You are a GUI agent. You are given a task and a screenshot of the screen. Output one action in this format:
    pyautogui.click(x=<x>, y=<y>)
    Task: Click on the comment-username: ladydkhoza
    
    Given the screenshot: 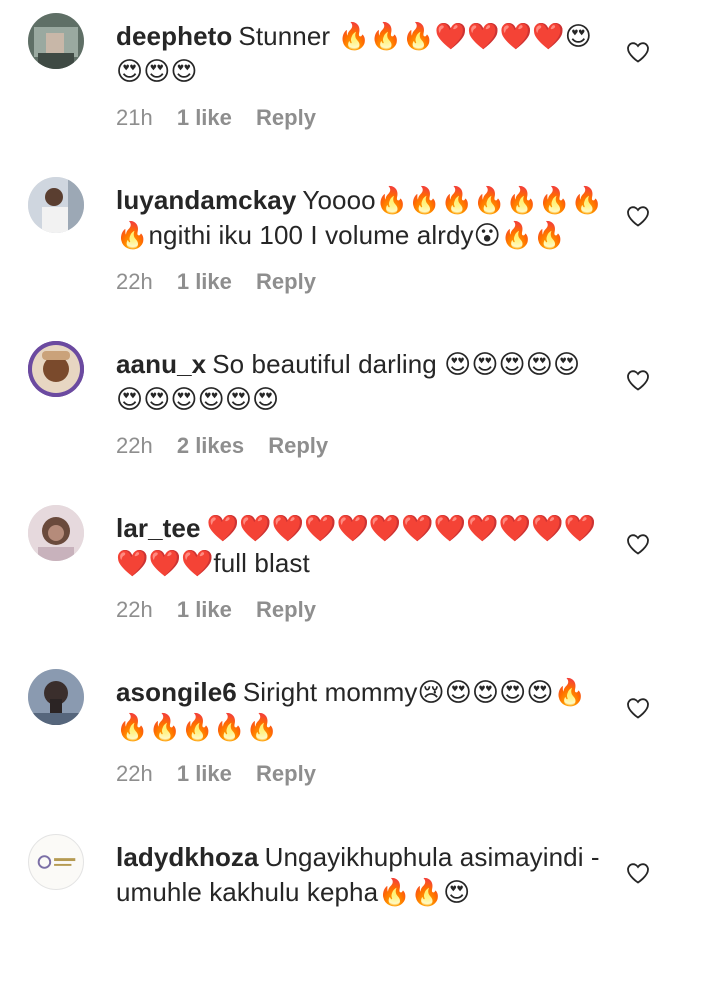 What is the action you would take?
    pyautogui.click(x=187, y=857)
    